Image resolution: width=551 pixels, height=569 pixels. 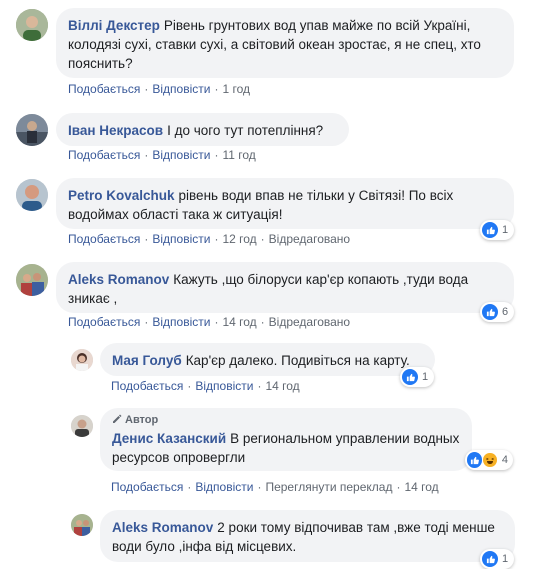 What do you see at coordinates (236, 89) in the screenshot?
I see `comment-timestamp: 1 год` at bounding box center [236, 89].